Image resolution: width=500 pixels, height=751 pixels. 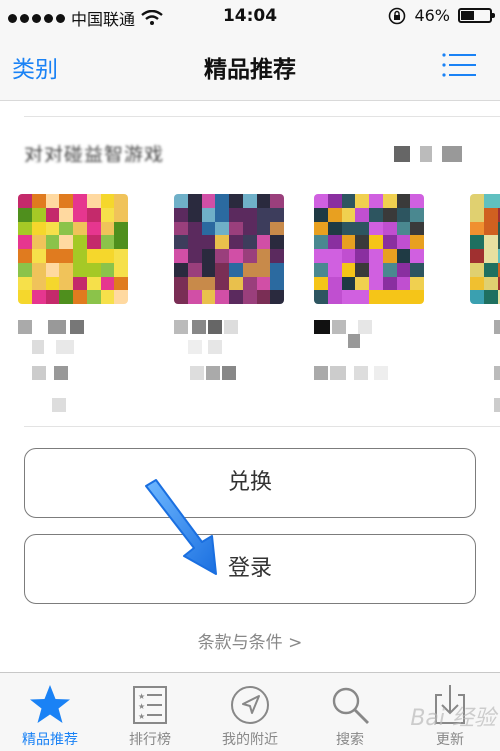 I want to click on battery-icon, so click(x=476, y=15).